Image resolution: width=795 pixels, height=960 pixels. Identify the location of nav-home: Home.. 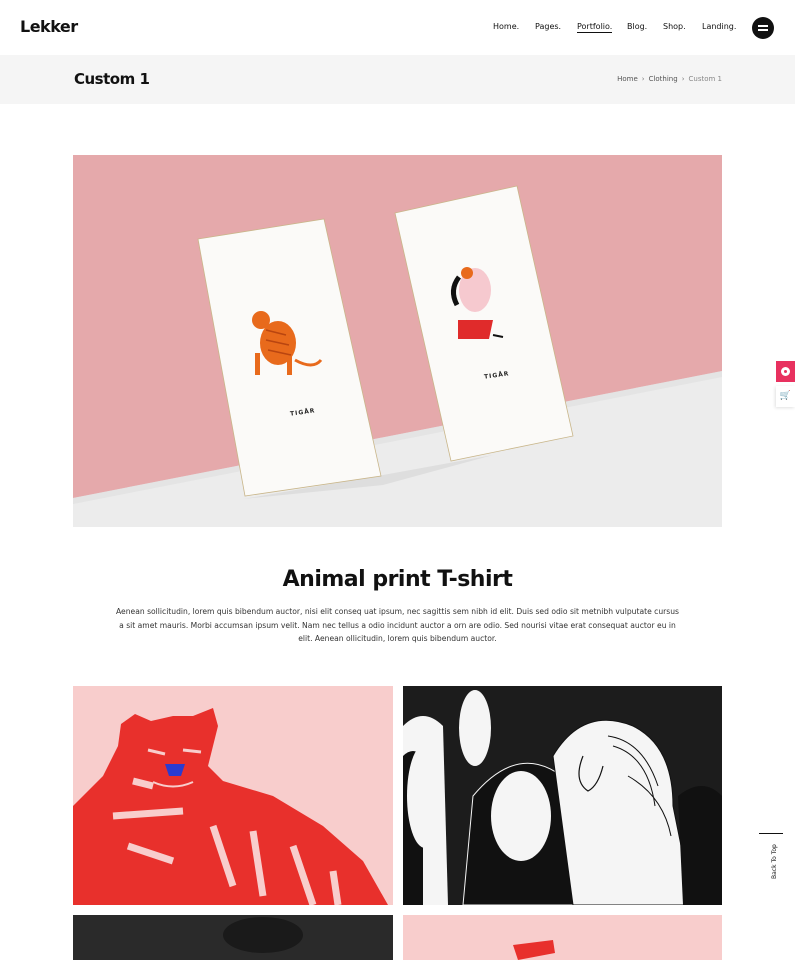
(506, 26).